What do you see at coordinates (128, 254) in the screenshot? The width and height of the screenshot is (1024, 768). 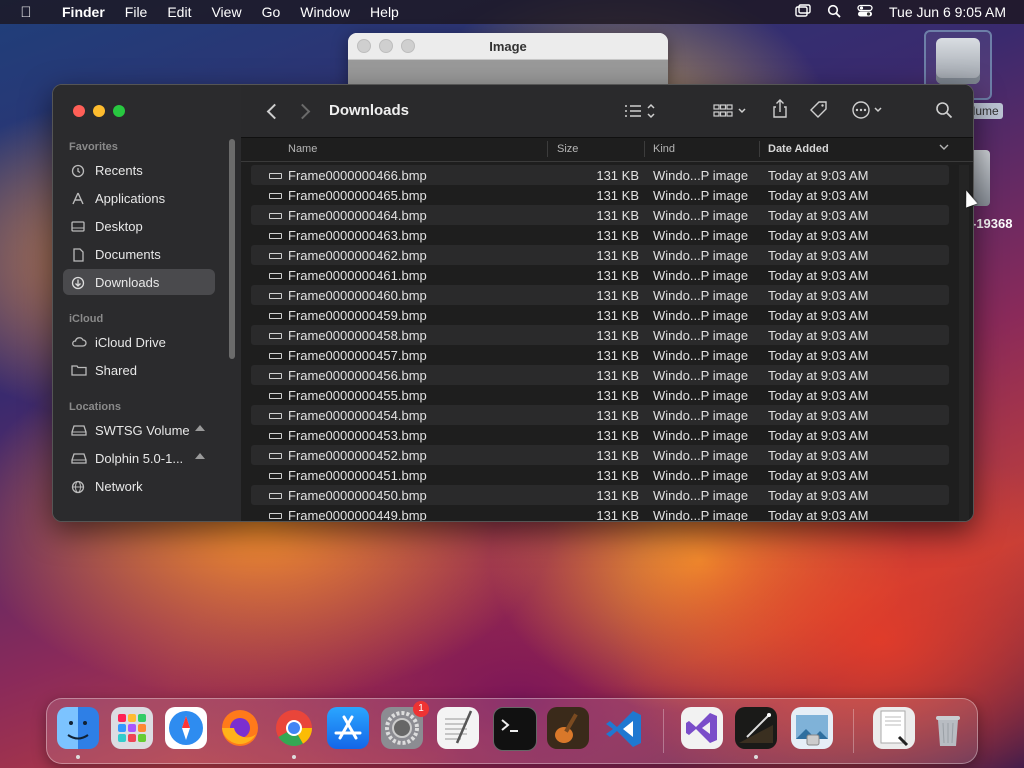 I see `sidebar-item-label: Documents` at bounding box center [128, 254].